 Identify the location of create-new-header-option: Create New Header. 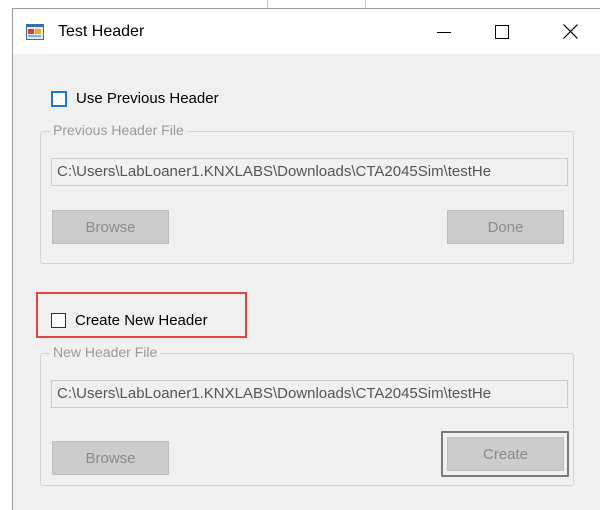
(129, 320).